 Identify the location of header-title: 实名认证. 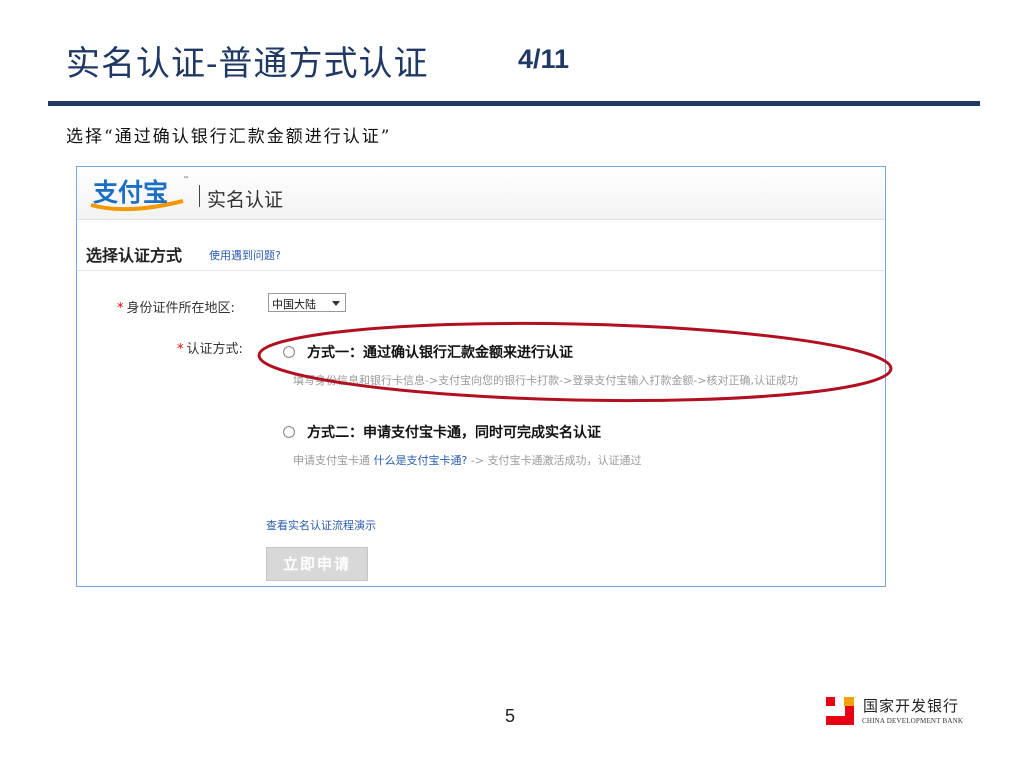
(245, 200).